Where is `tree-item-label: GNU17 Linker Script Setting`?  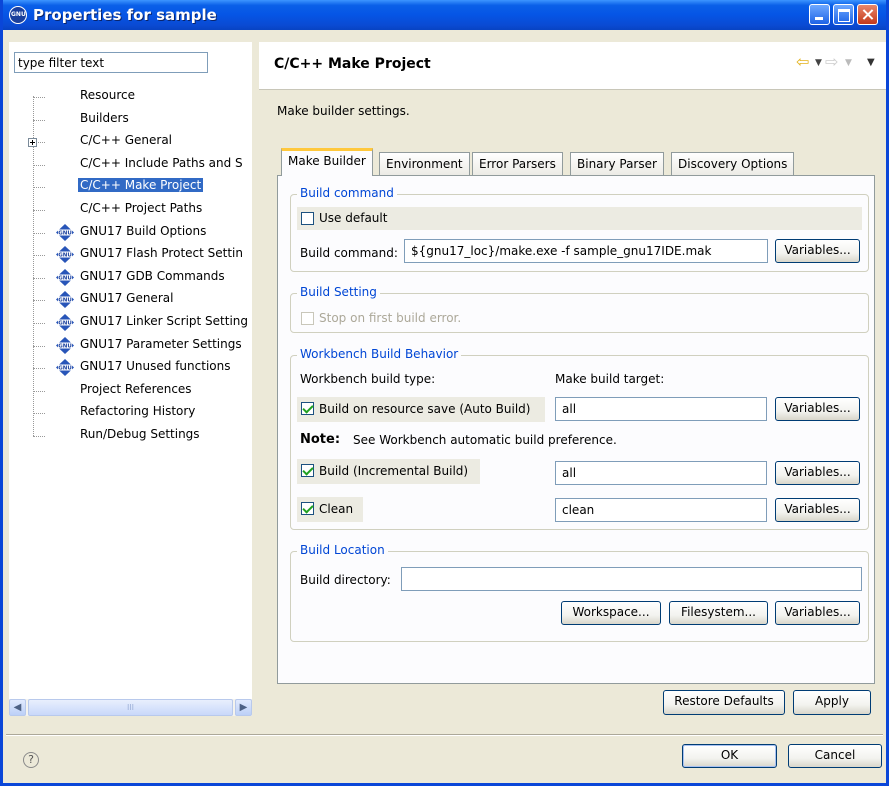 tree-item-label: GNU17 Linker Script Setting is located at coordinates (164, 321).